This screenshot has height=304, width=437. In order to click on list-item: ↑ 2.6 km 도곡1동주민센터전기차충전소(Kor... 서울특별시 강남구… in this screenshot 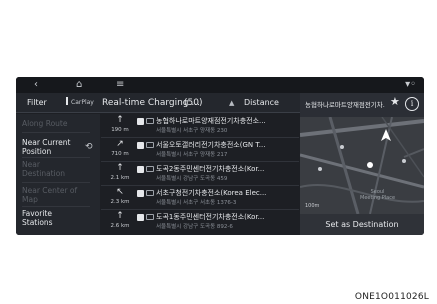, I will do `click(200, 222)`.